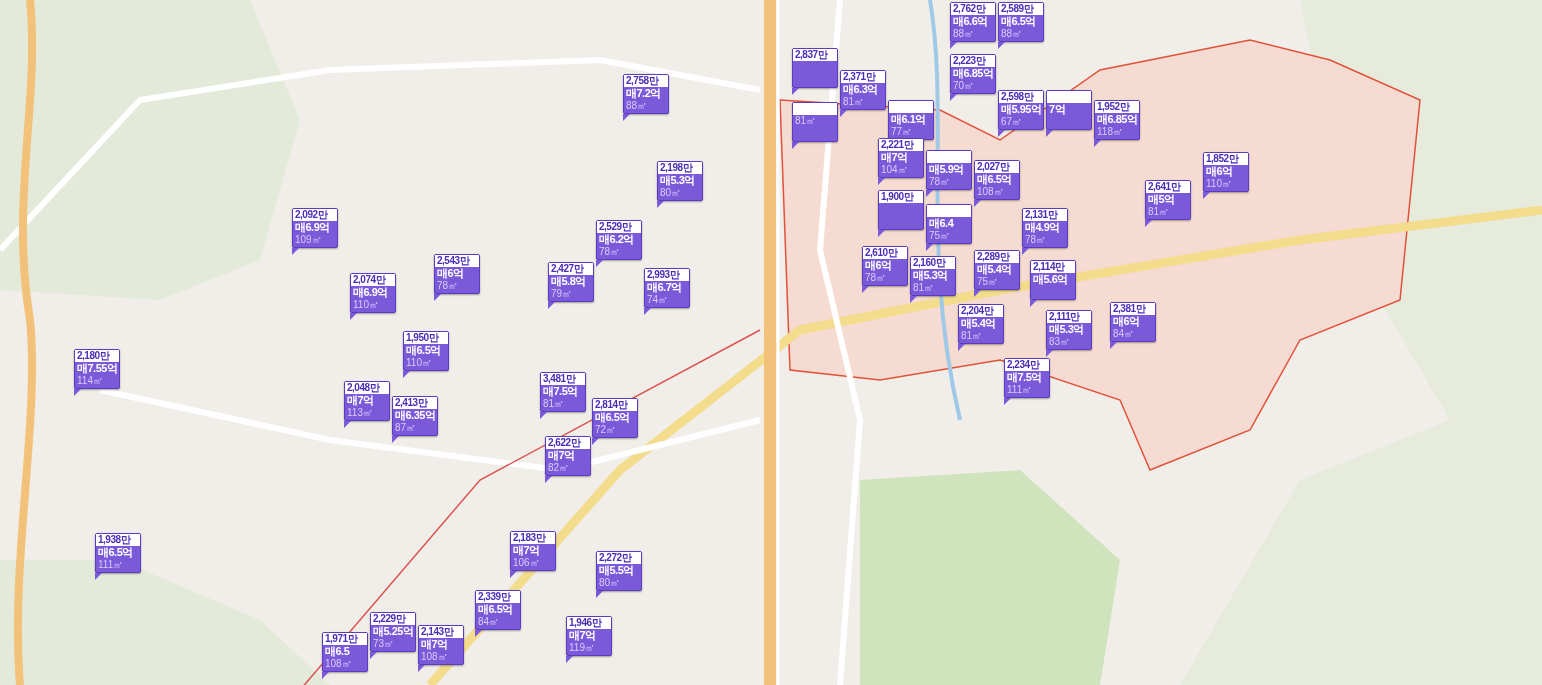 The image size is (1542, 685). What do you see at coordinates (1021, 9) in the screenshot?
I see `price-per-area: 2,589만` at bounding box center [1021, 9].